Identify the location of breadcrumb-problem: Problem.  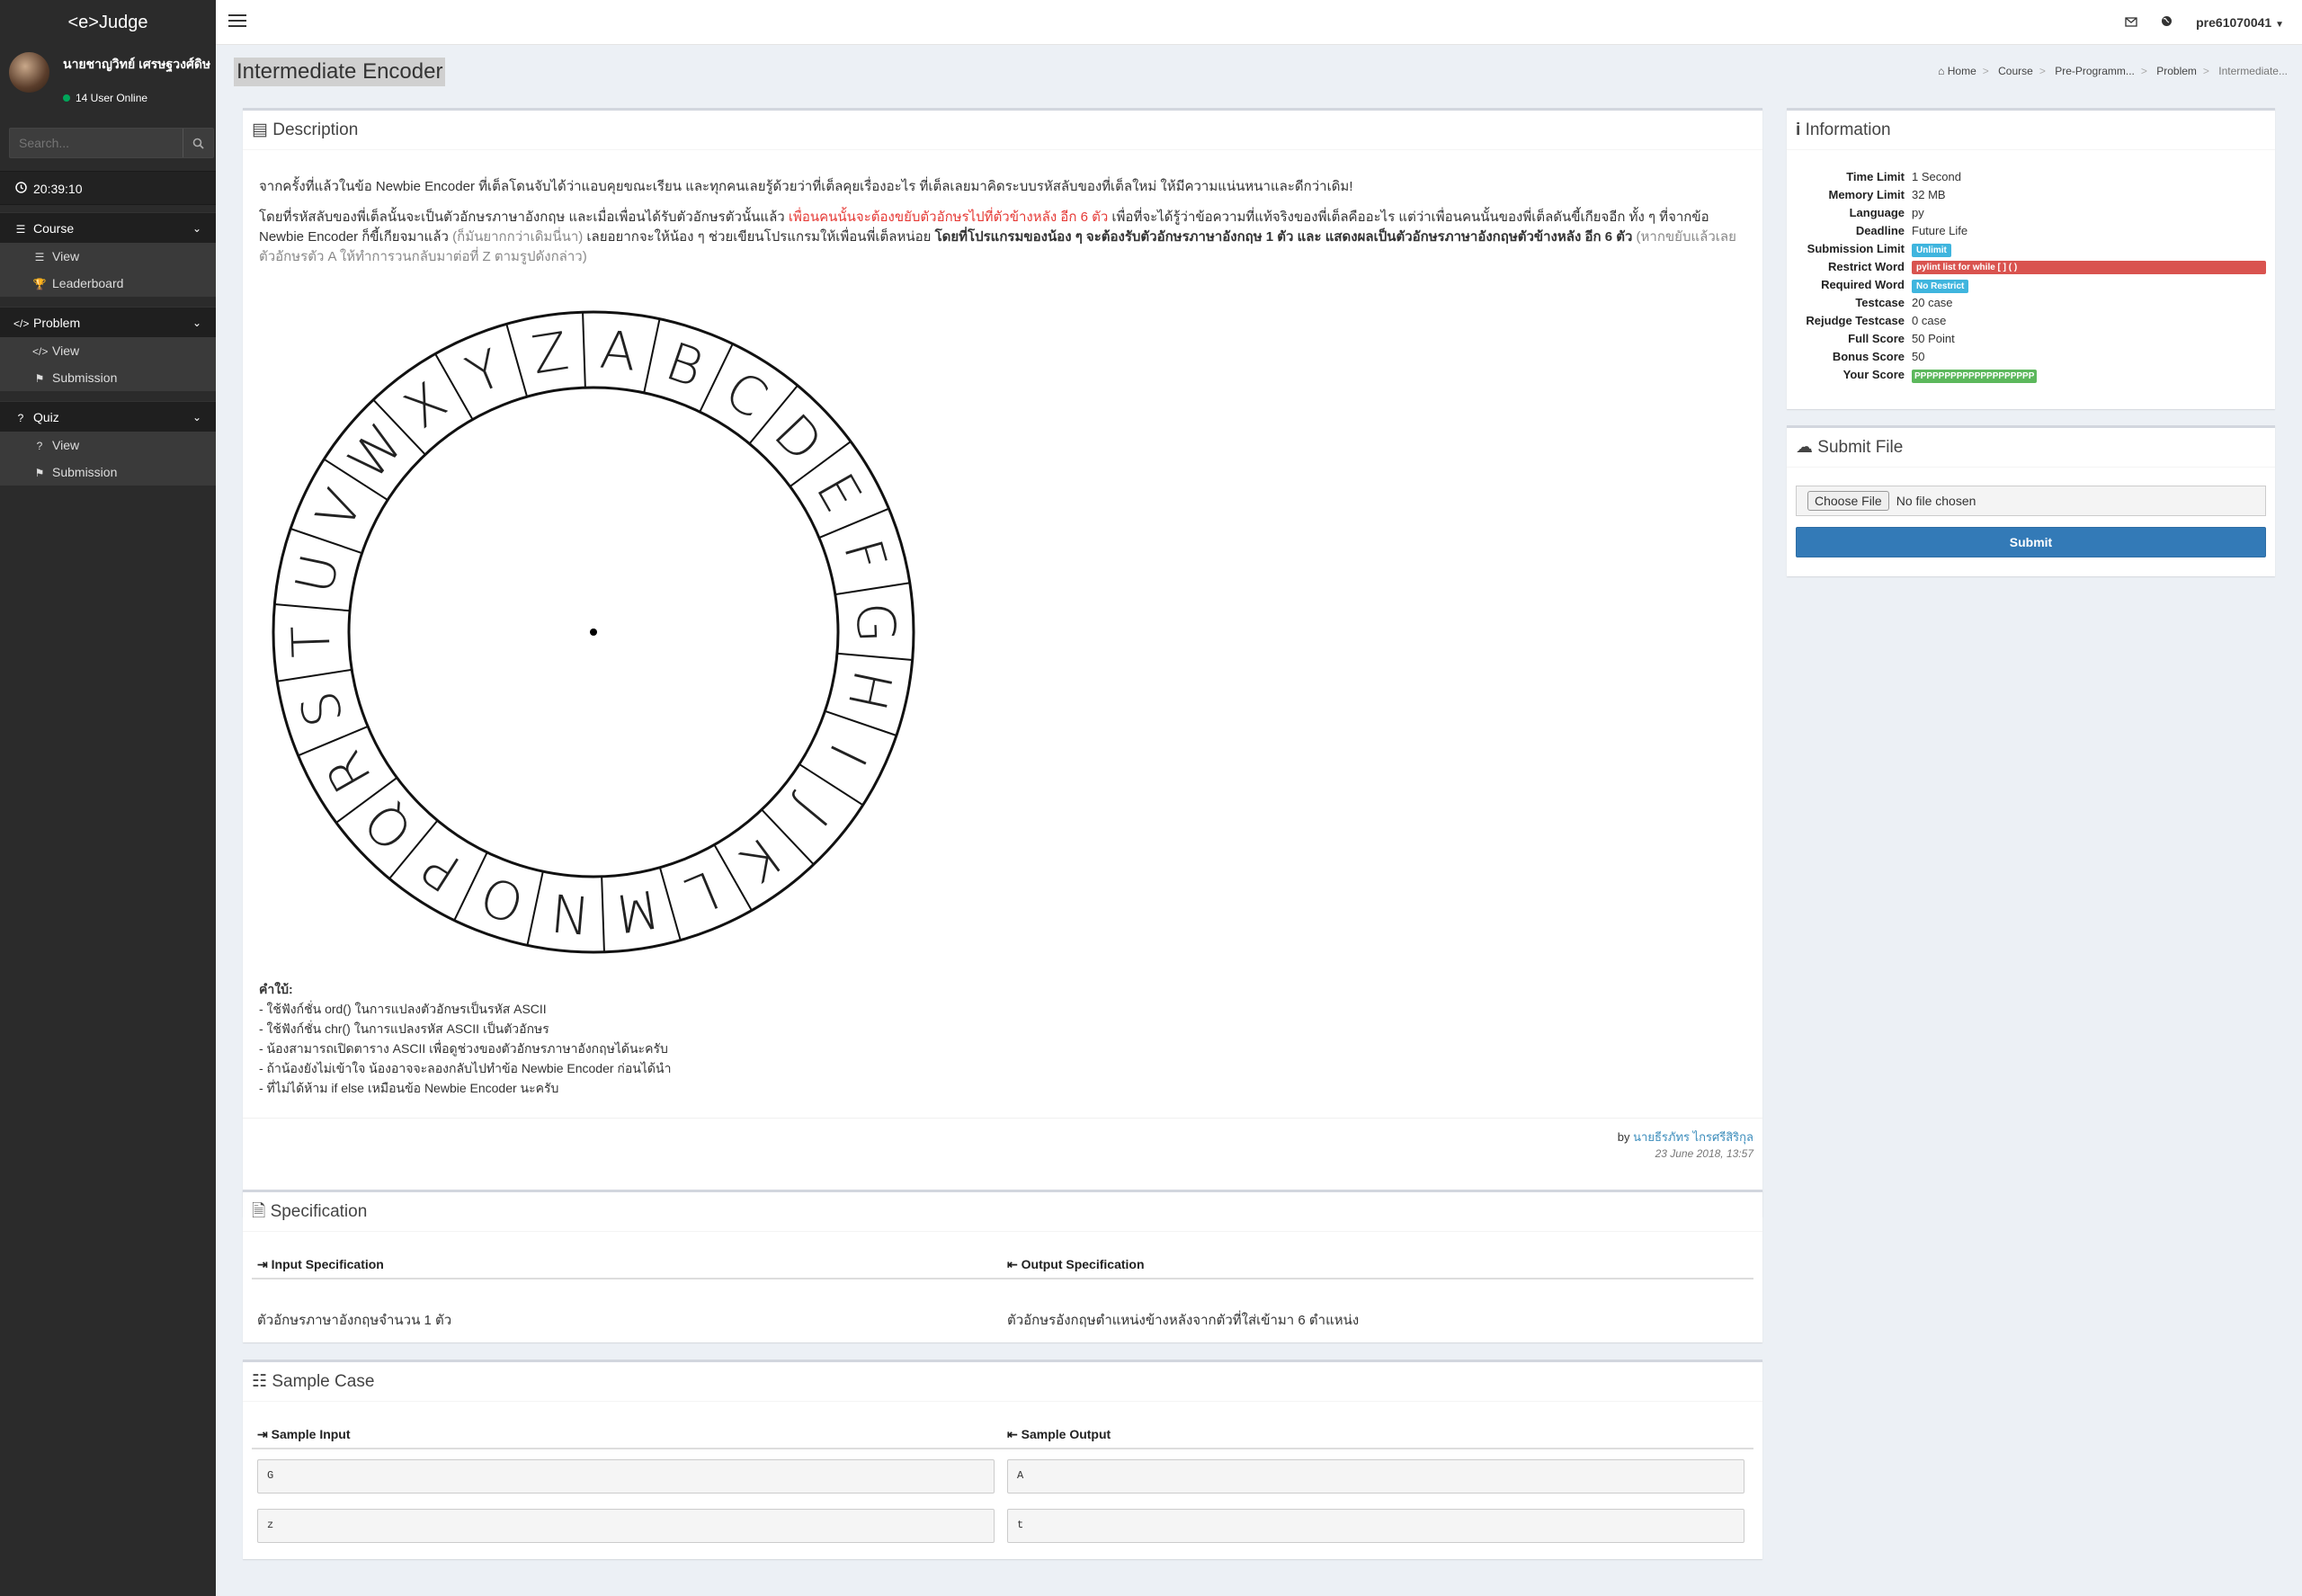
(2176, 71).